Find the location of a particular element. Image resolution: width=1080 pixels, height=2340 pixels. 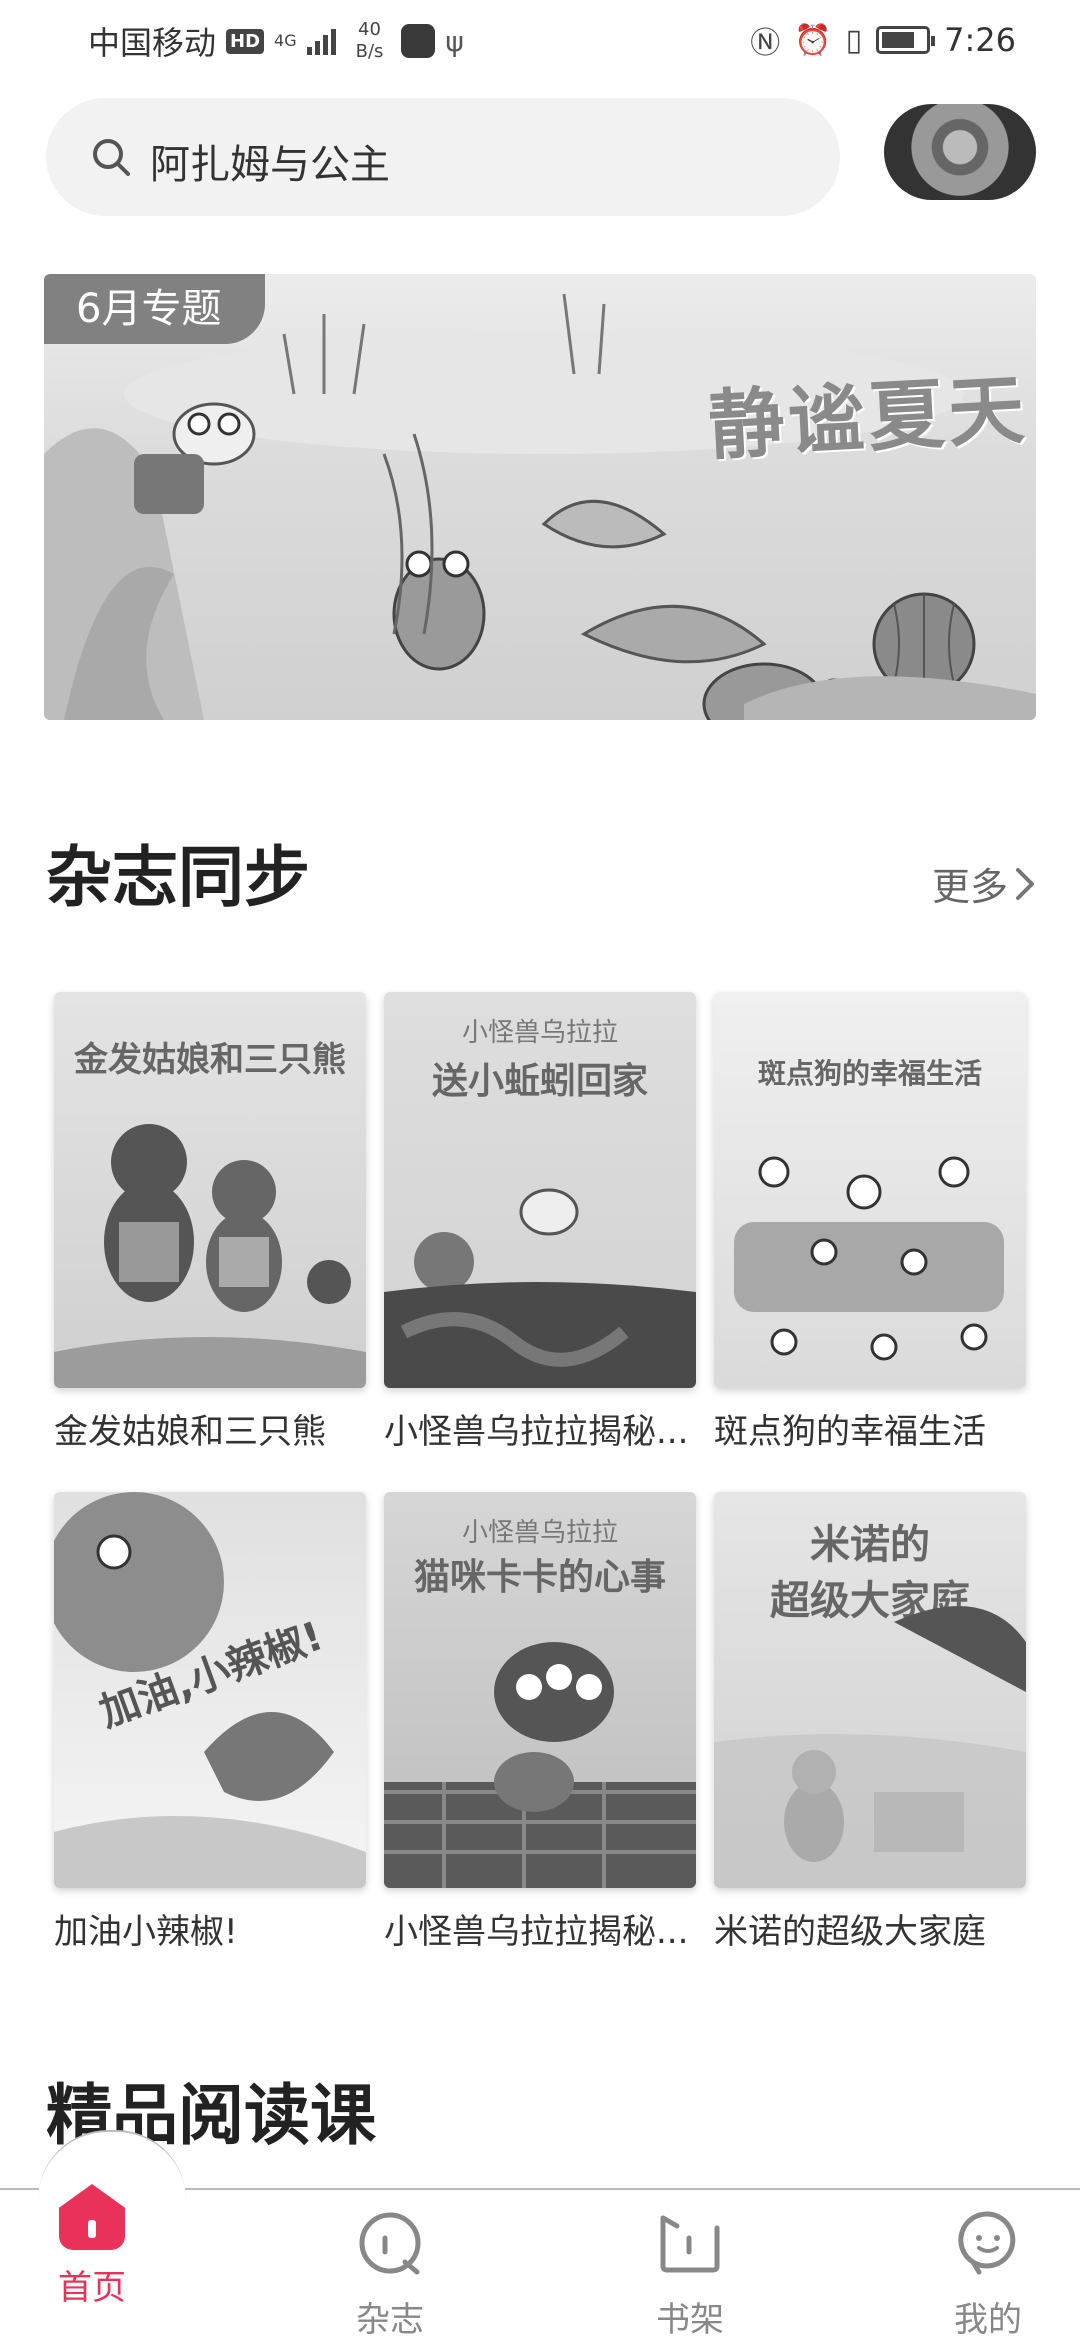

book-cover: 小怪兽乌拉拉 送小蚯蚓回家 is located at coordinates (540, 1190).